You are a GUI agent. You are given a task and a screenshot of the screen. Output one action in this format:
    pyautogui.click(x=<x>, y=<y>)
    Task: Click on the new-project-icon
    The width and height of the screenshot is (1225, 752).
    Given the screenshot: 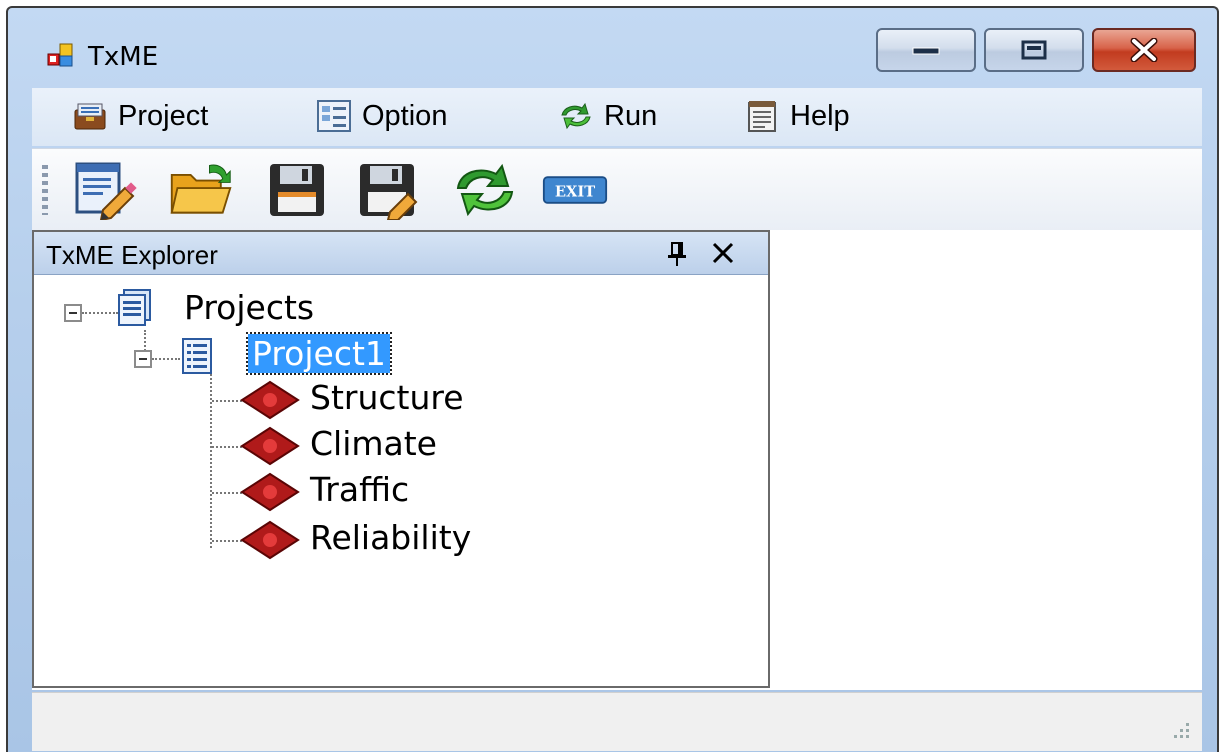 What is the action you would take?
    pyautogui.click(x=106, y=191)
    